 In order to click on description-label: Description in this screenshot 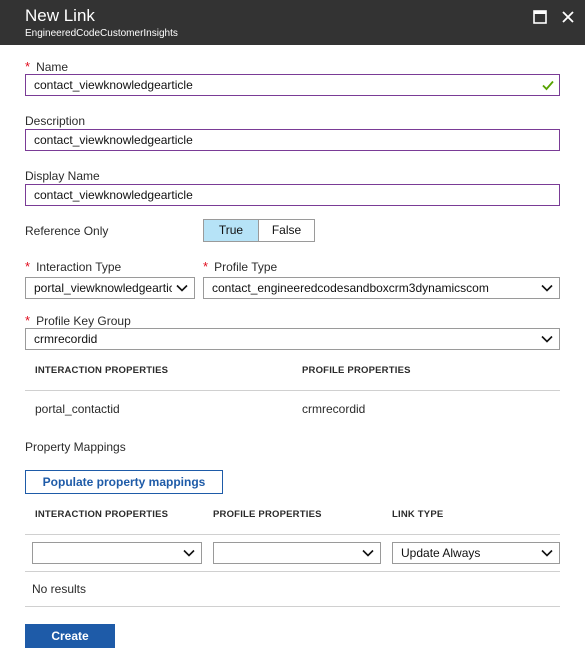, I will do `click(55, 121)`.